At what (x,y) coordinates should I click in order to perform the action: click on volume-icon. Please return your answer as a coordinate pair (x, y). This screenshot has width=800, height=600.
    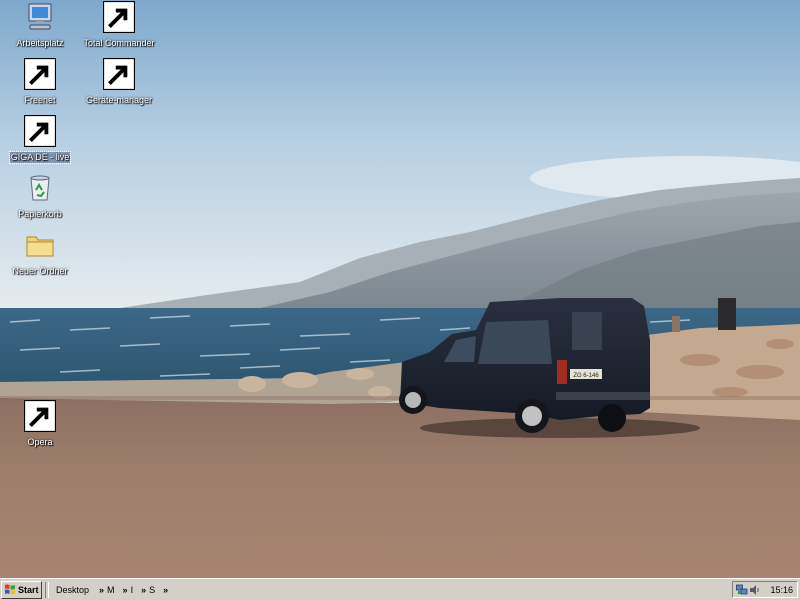
    Looking at the image, I should click on (755, 590).